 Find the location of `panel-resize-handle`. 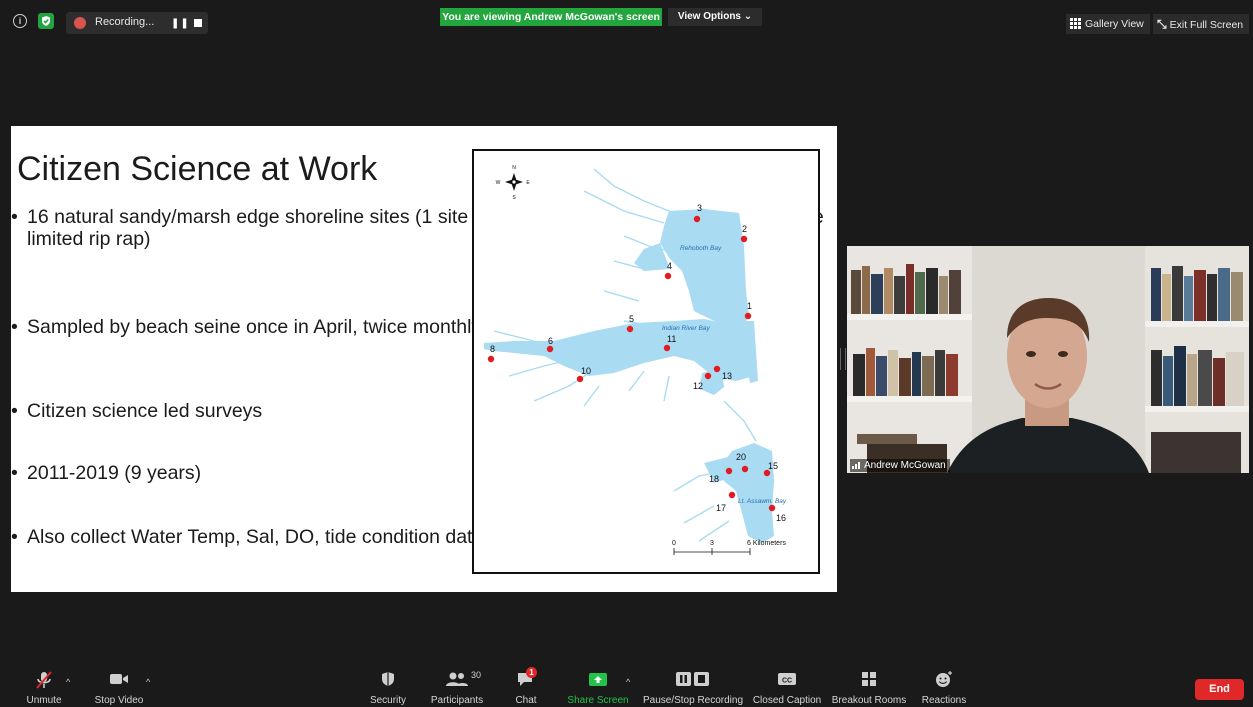

panel-resize-handle is located at coordinates (843, 359).